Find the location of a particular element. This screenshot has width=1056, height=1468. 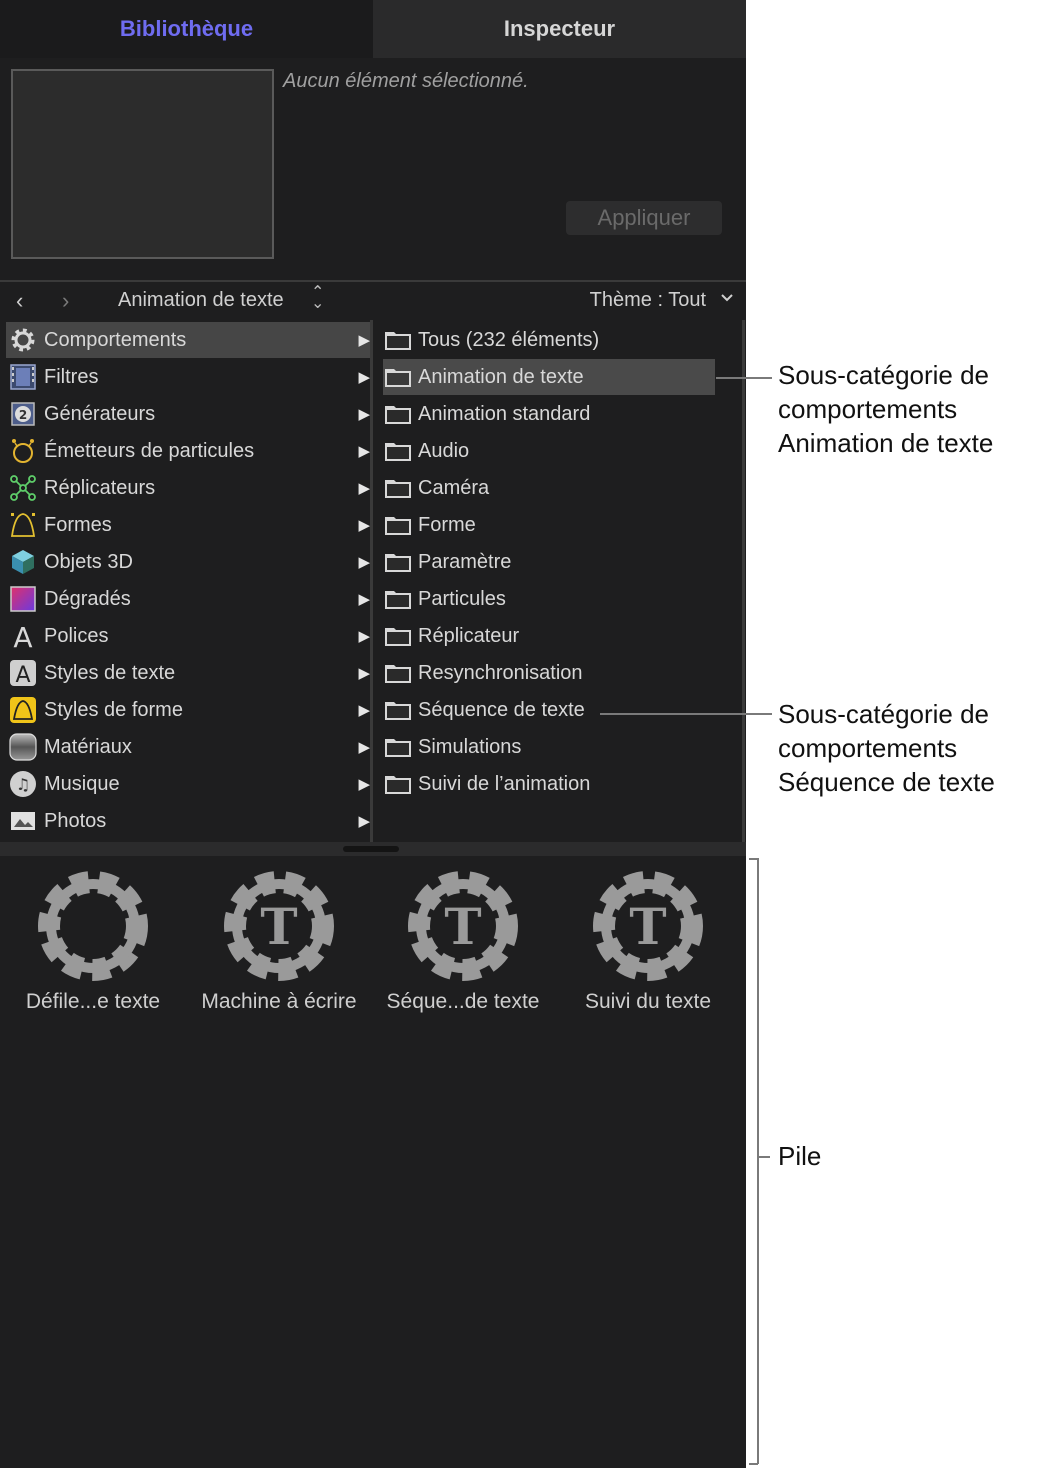

gear-icon is located at coordinates (93, 926).